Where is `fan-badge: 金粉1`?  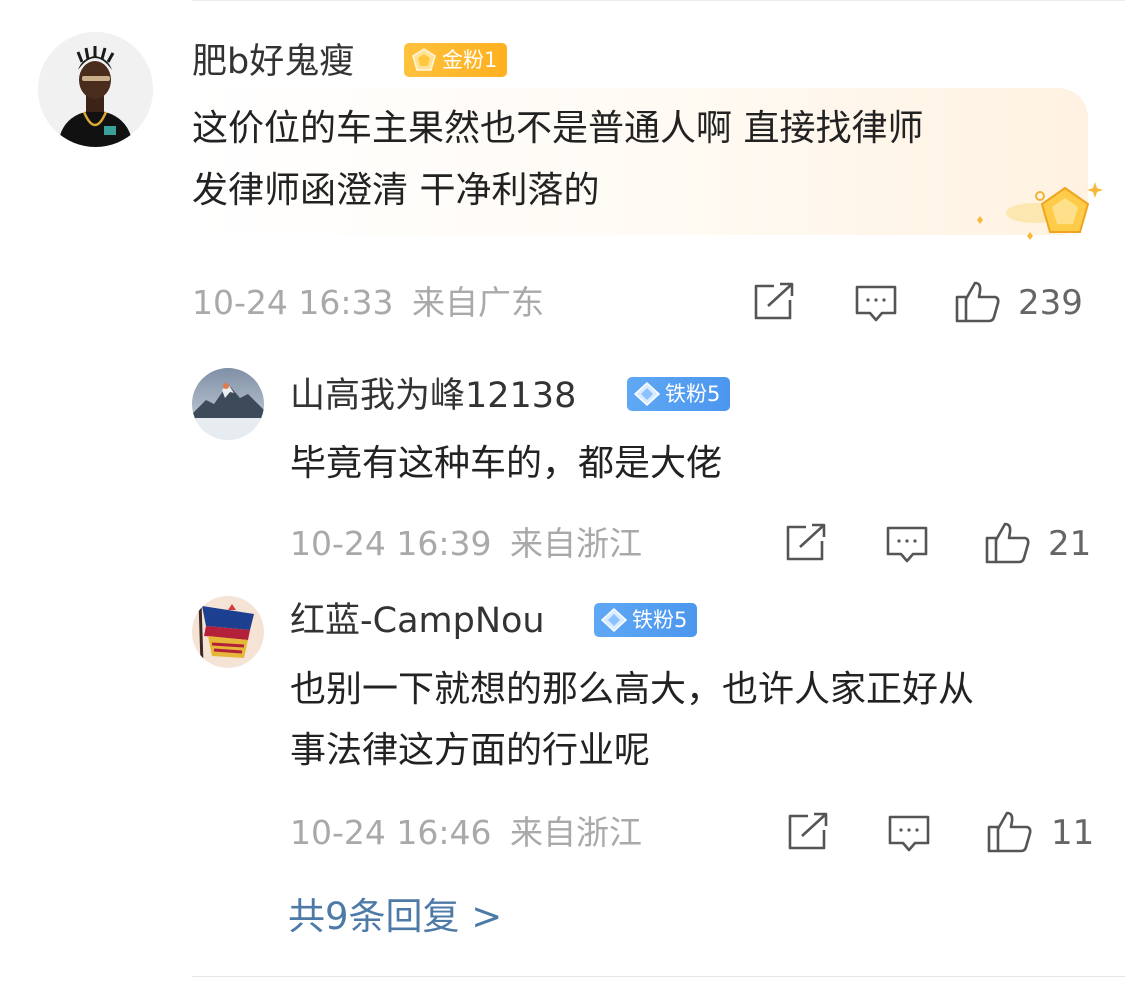
fan-badge: 金粉1 is located at coordinates (456, 60).